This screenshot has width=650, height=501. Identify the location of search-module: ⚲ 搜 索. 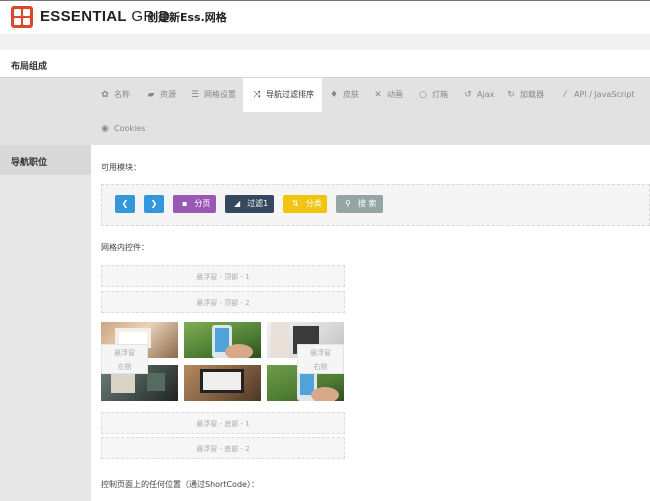
(359, 204).